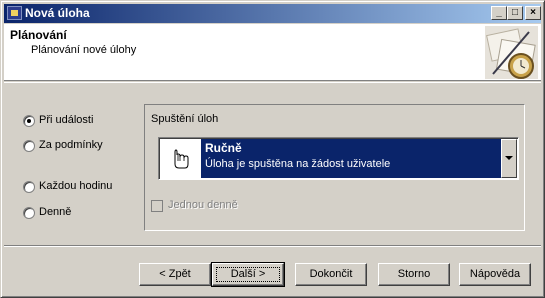  Describe the element at coordinates (515, 13) in the screenshot. I see `maximize-button: □` at that location.